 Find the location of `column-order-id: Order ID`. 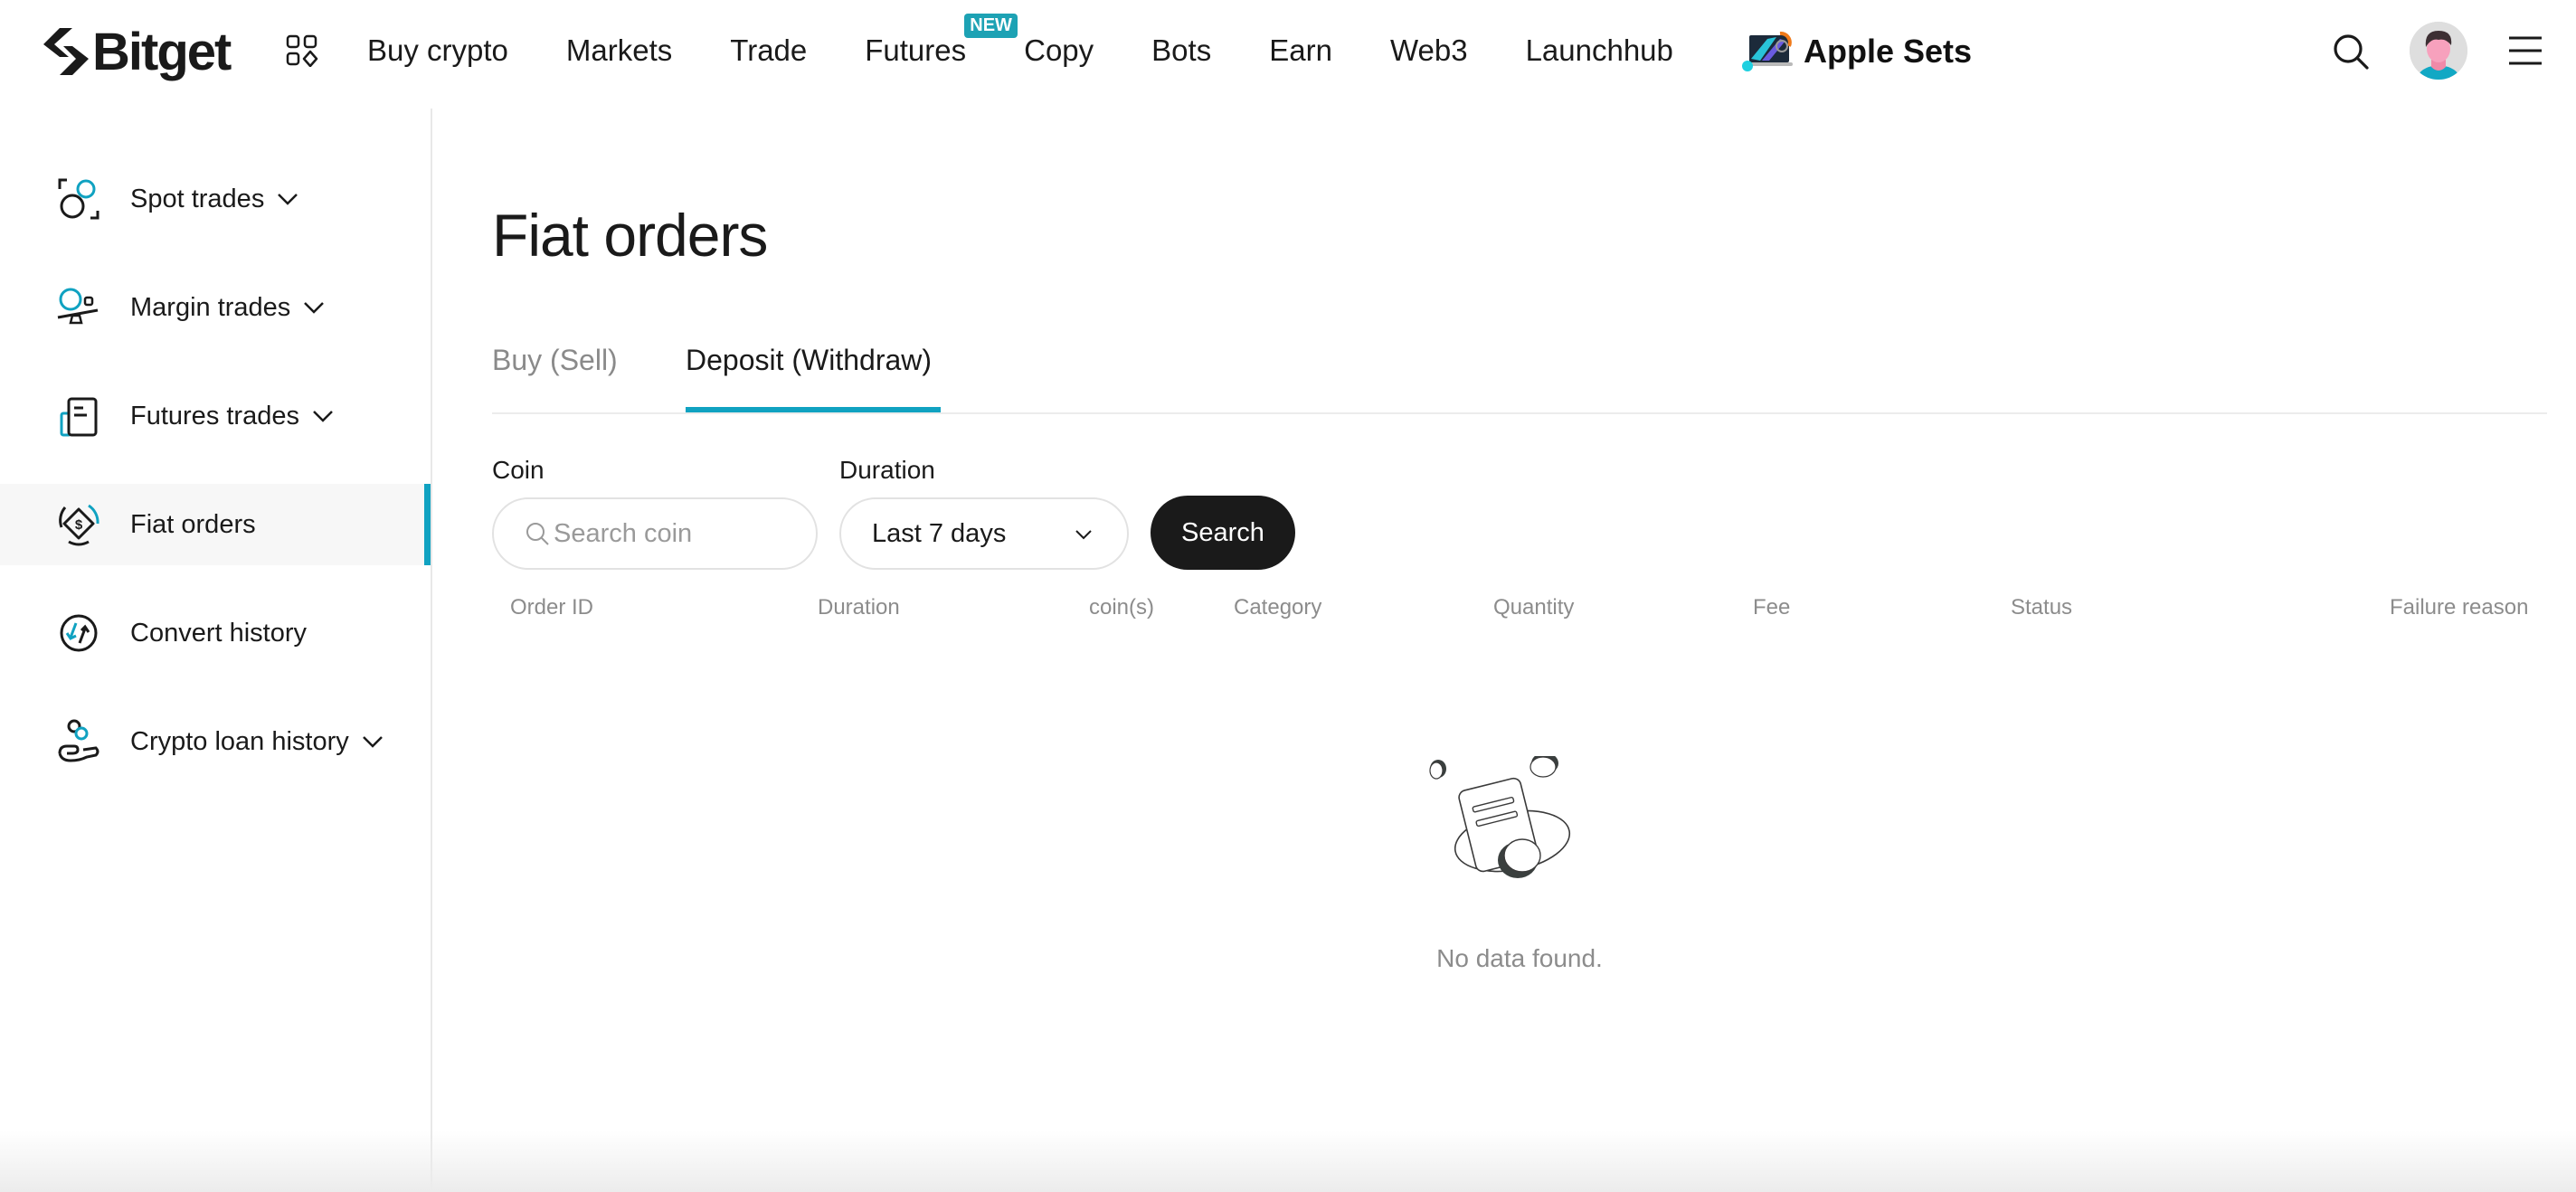

column-order-id: Order ID is located at coordinates (552, 607).